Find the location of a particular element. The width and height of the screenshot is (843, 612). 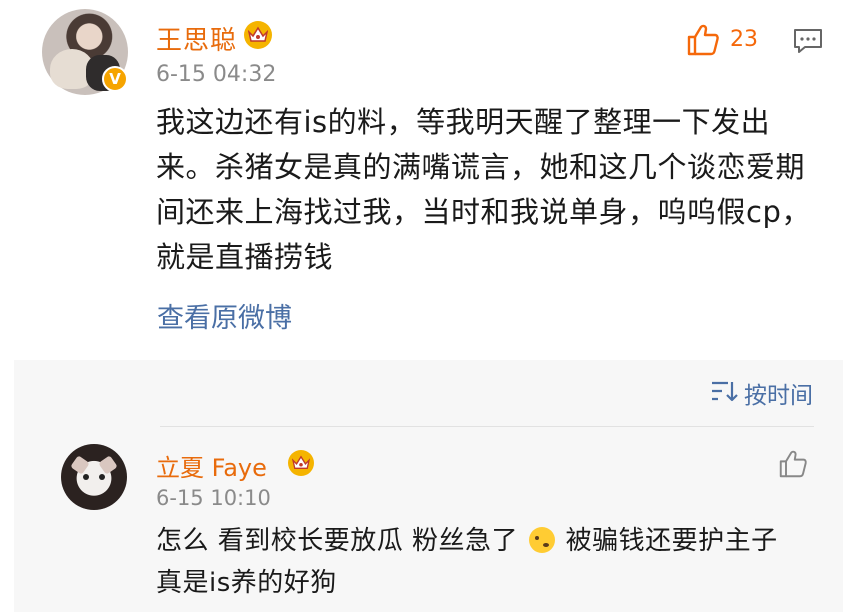

author-name: 王思聪 is located at coordinates (196, 38).